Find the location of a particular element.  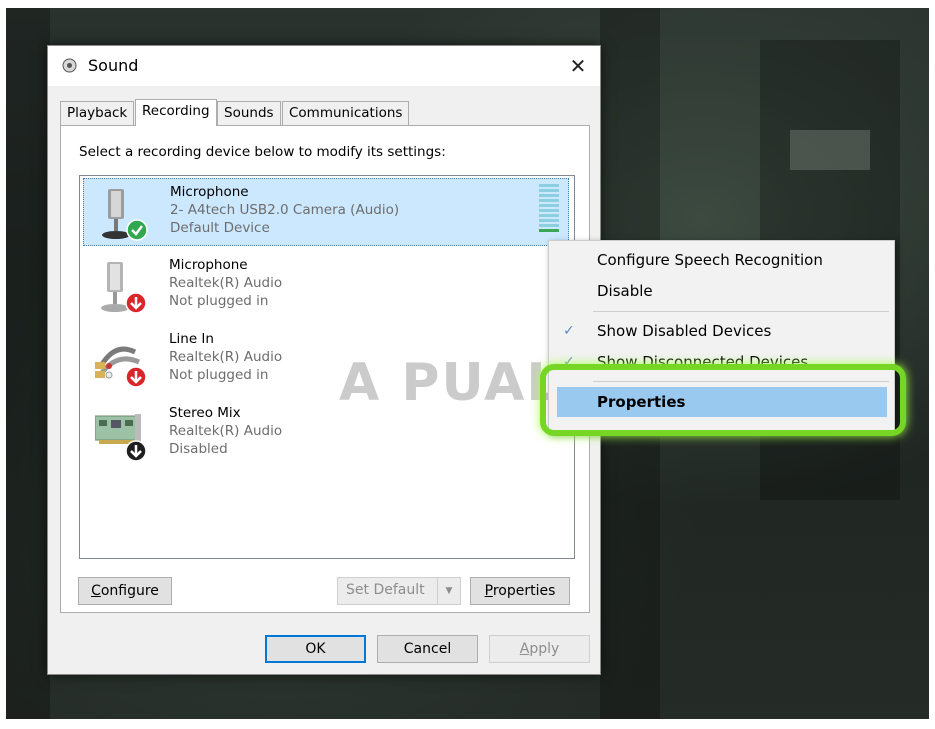

default-check-icon is located at coordinates (137, 230).